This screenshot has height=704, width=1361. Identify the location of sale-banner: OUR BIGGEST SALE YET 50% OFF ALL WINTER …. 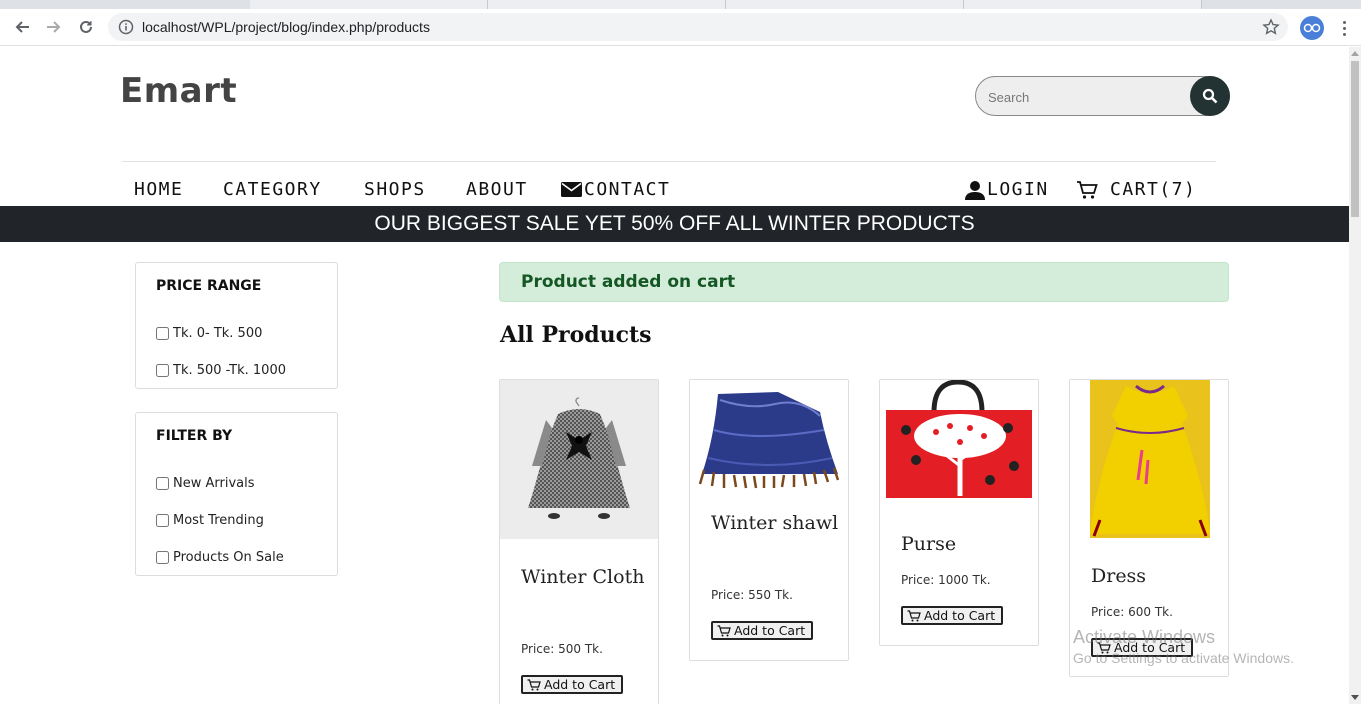
(674, 224).